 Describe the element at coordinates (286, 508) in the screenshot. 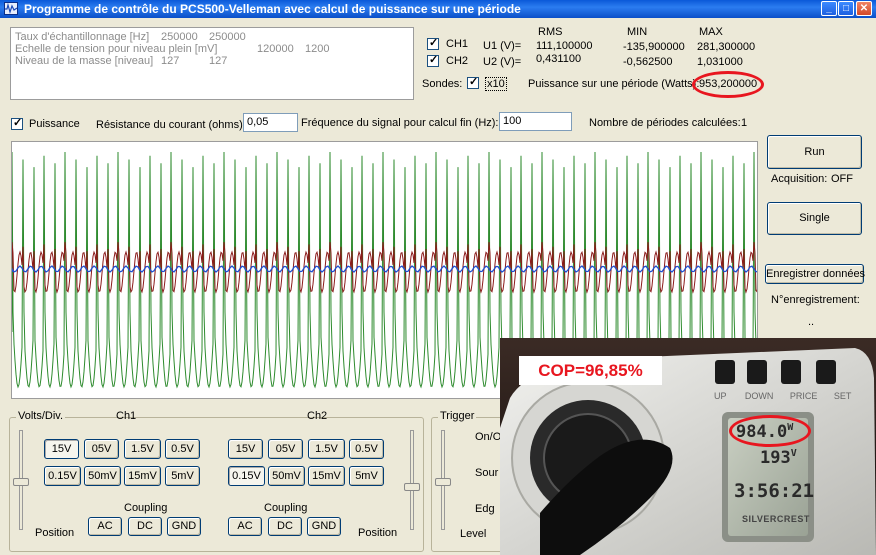

I see `ch2-coupling-label: Coupling` at that location.